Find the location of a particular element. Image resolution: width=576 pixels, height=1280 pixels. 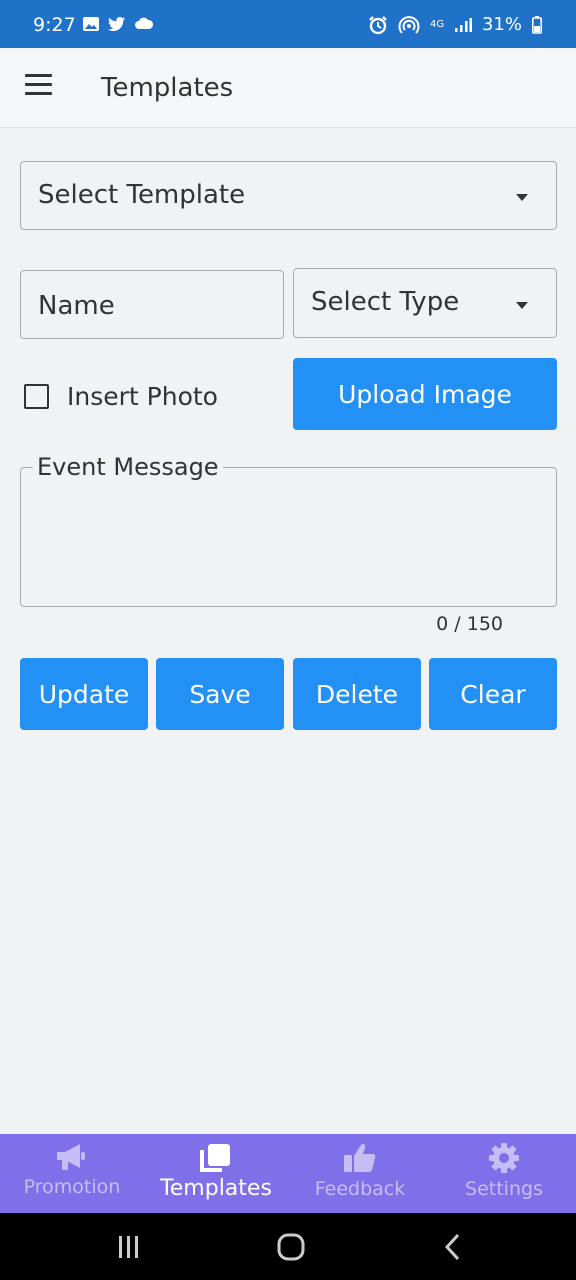

insert-photo-checkbox: Insert Photo is located at coordinates (121, 396).